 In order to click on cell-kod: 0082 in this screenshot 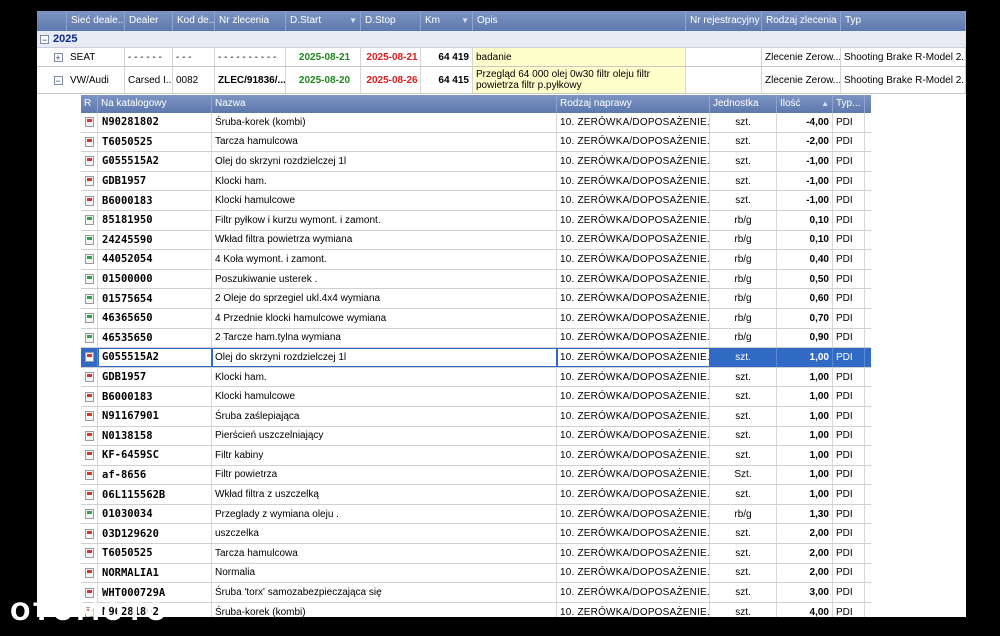, I will do `click(194, 80)`.